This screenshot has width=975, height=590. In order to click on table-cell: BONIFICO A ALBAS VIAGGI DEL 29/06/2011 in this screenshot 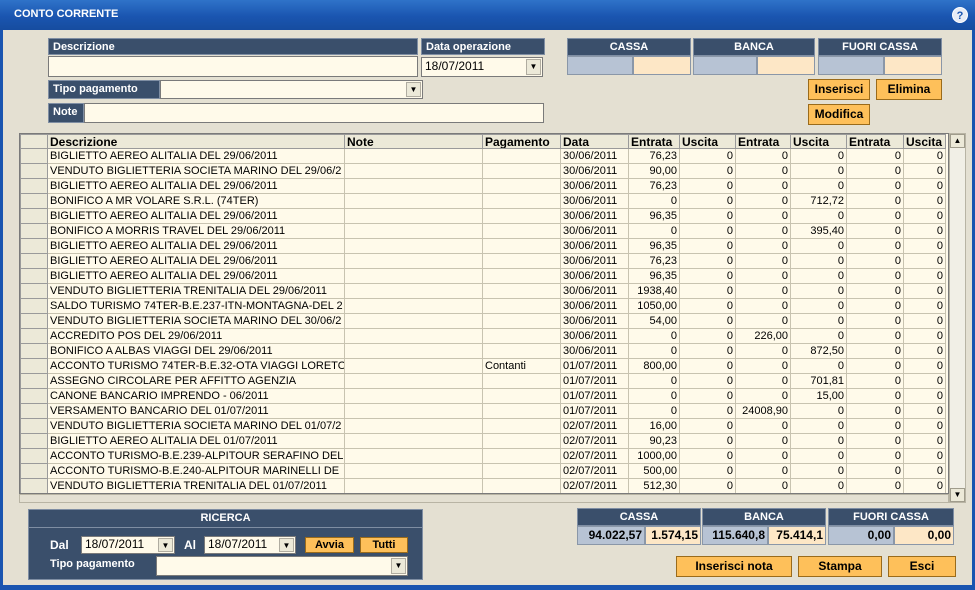, I will do `click(196, 351)`.